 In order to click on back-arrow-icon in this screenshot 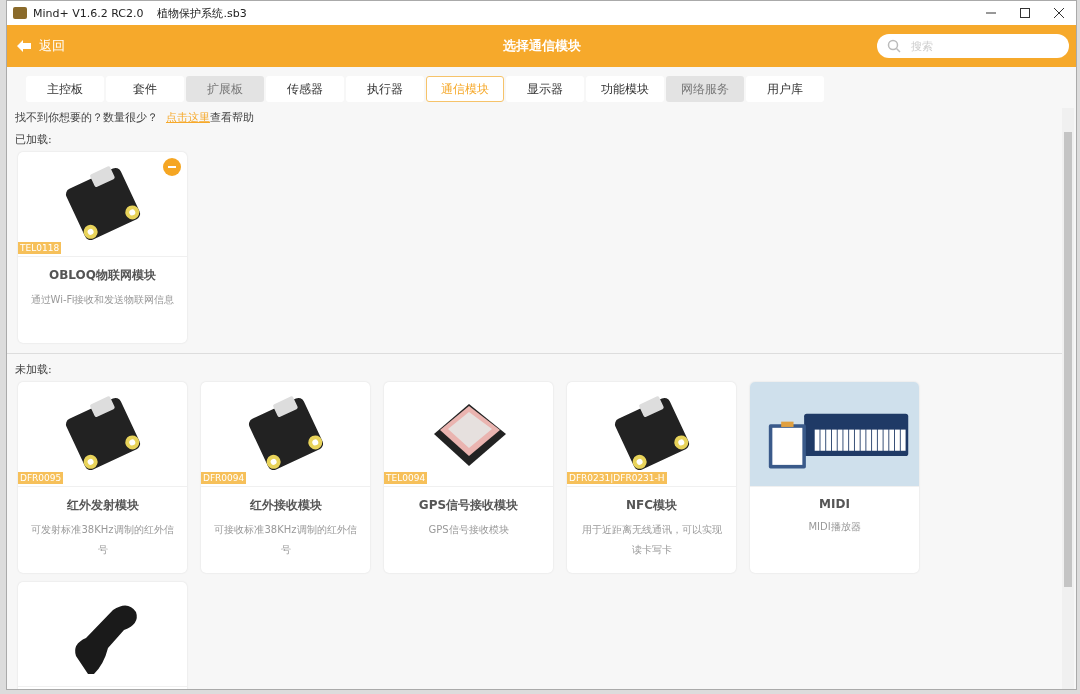, I will do `click(24, 46)`.